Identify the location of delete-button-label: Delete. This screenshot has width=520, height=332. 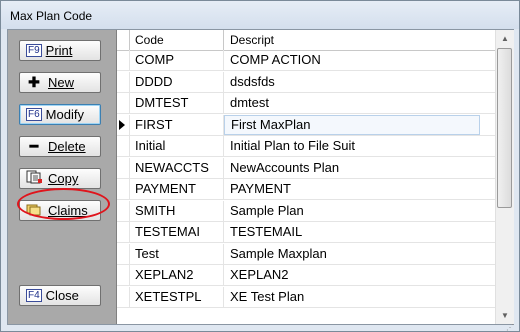
(67, 146).